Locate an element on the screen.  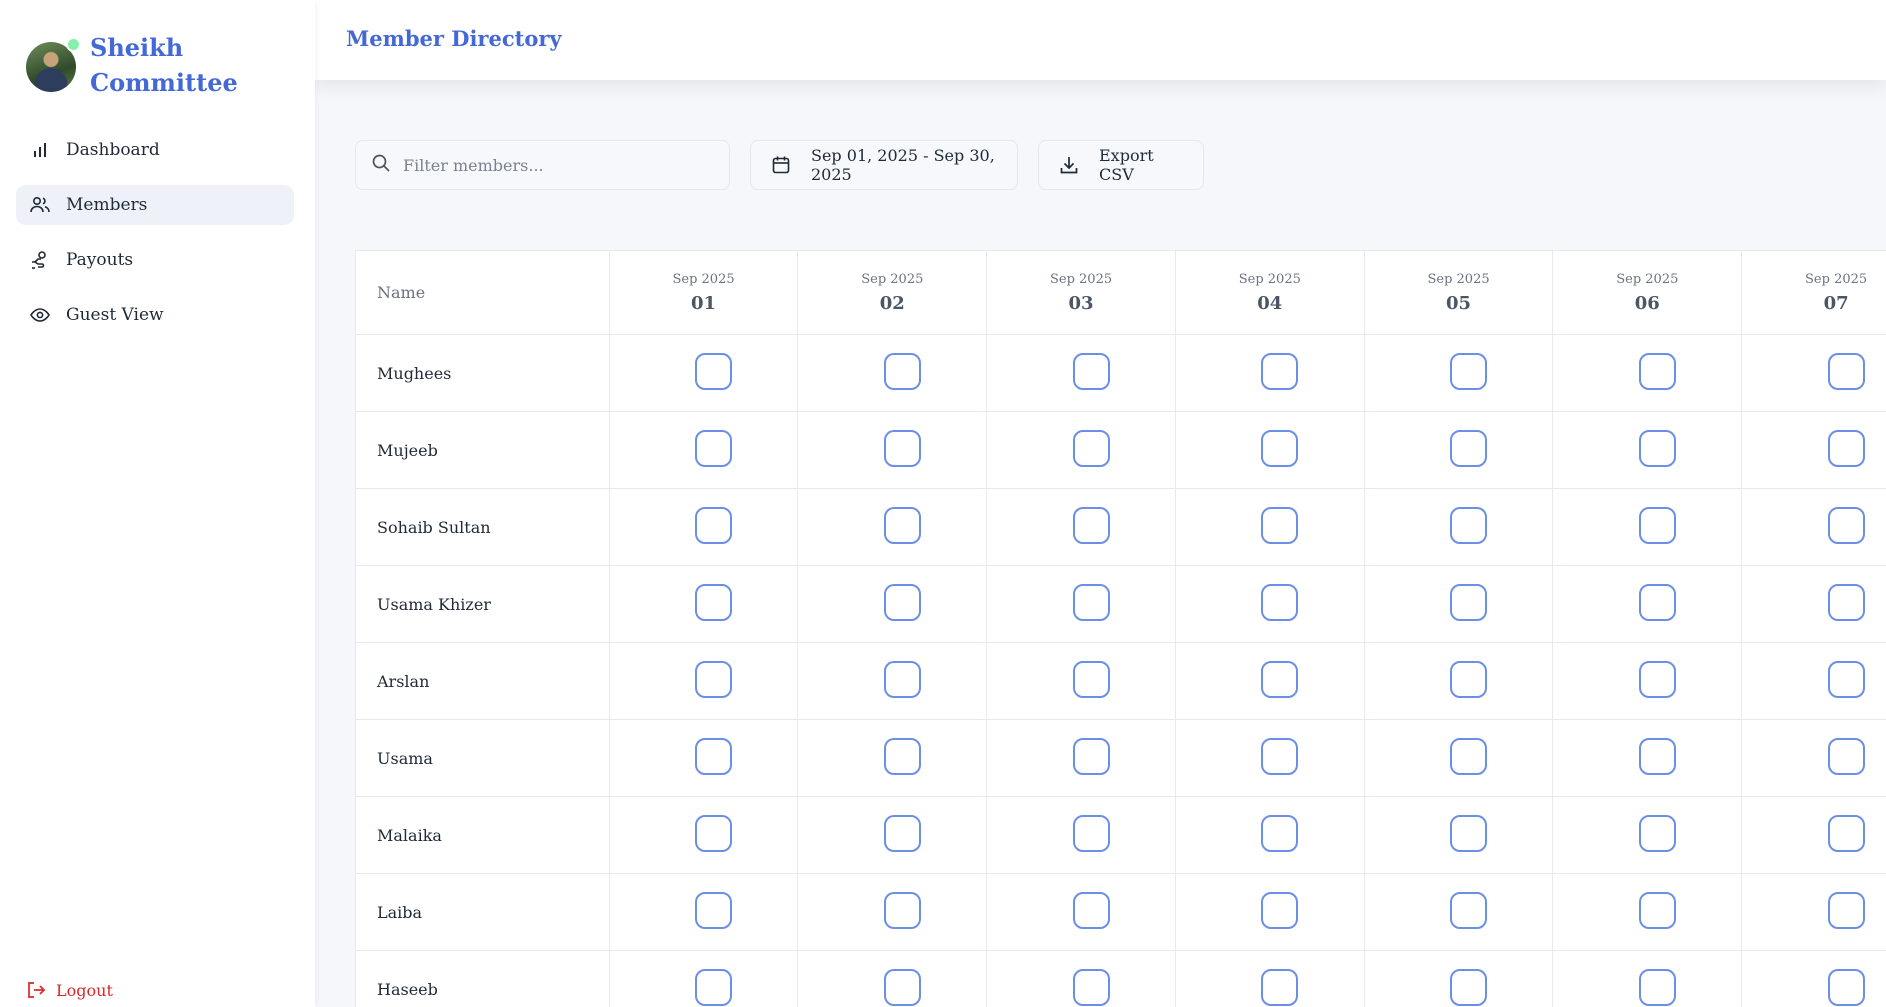
date-range-button: Sep 01, 2025 - Sep 30, 2025 is located at coordinates (884, 165).